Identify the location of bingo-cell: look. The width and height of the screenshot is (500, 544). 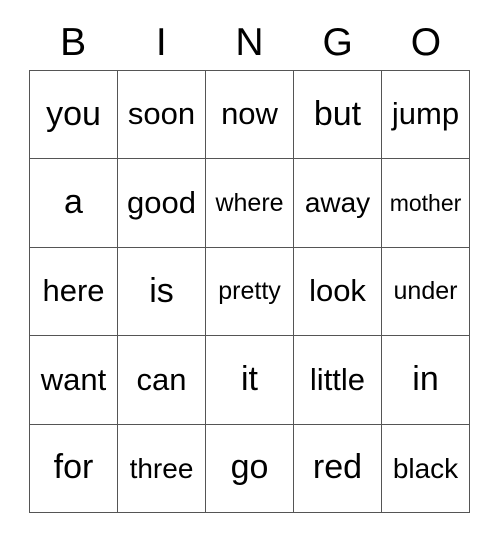
(338, 292).